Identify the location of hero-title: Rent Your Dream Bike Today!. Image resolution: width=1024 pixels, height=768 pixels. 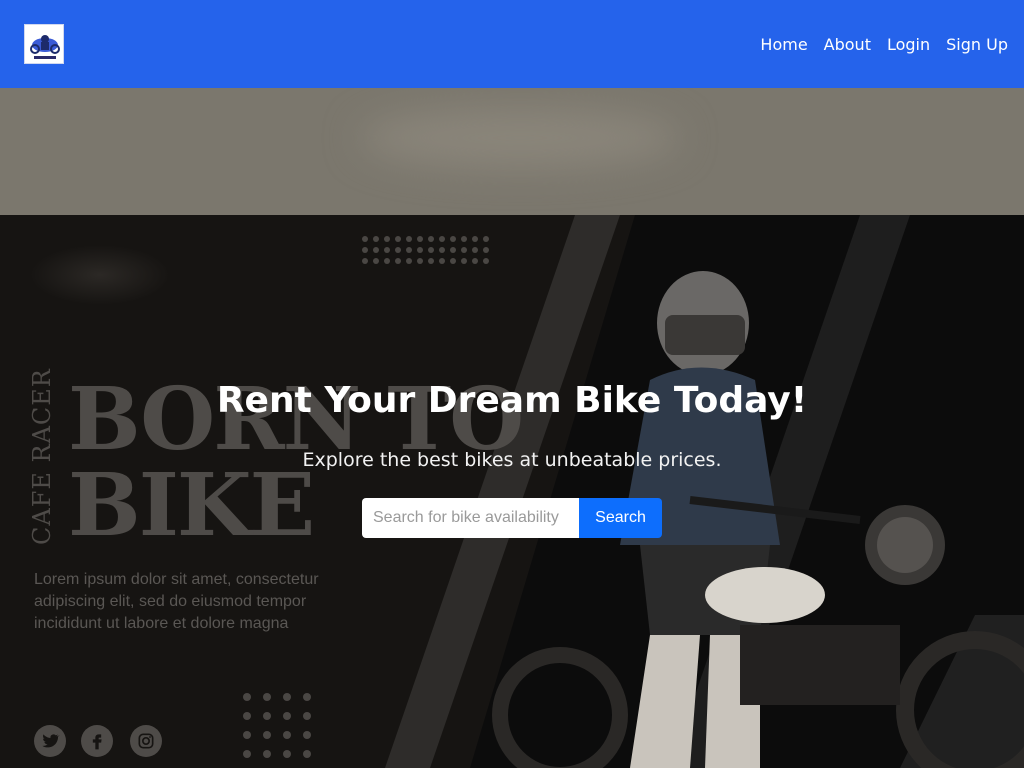
(512, 400).